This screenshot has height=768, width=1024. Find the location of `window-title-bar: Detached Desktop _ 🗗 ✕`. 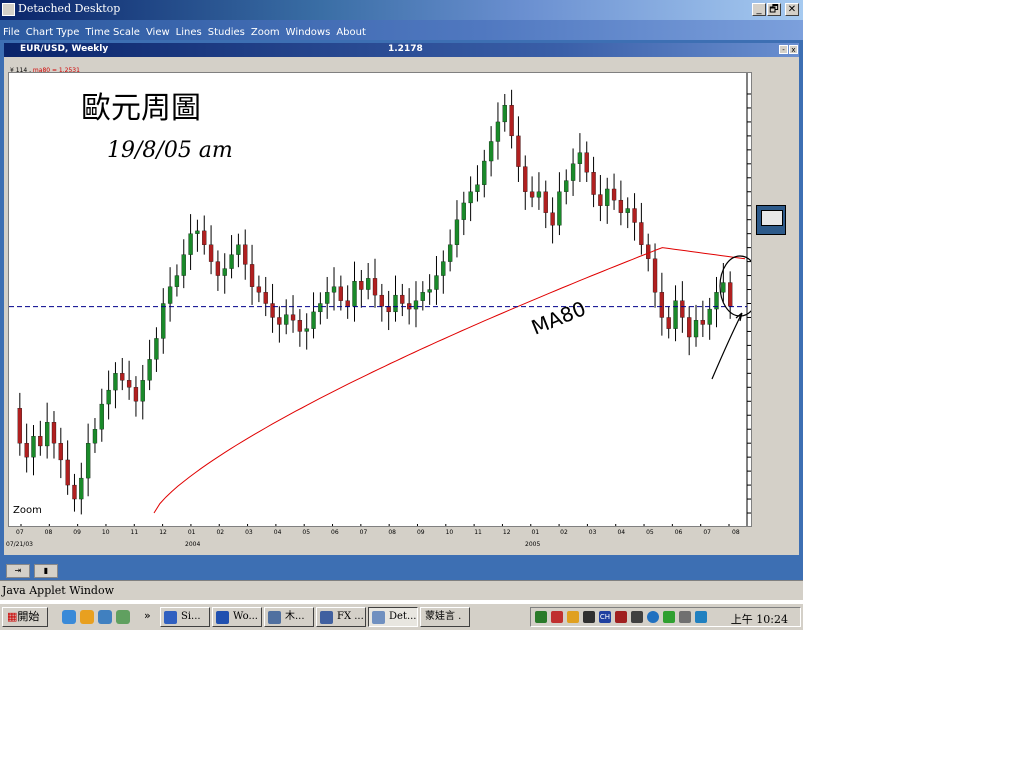

window-title-bar: Detached Desktop _ 🗗 ✕ is located at coordinates (401, 10).